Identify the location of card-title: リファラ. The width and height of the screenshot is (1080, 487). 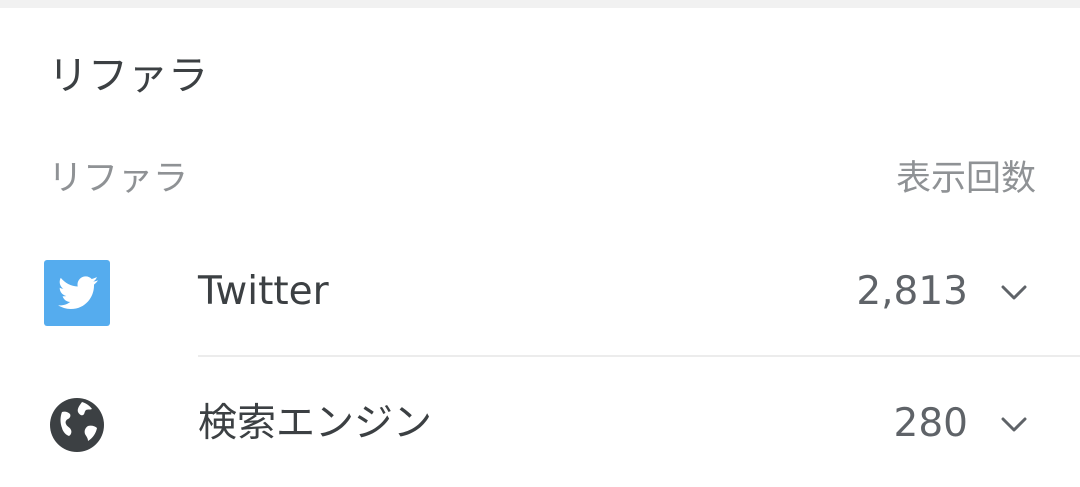
(128, 76).